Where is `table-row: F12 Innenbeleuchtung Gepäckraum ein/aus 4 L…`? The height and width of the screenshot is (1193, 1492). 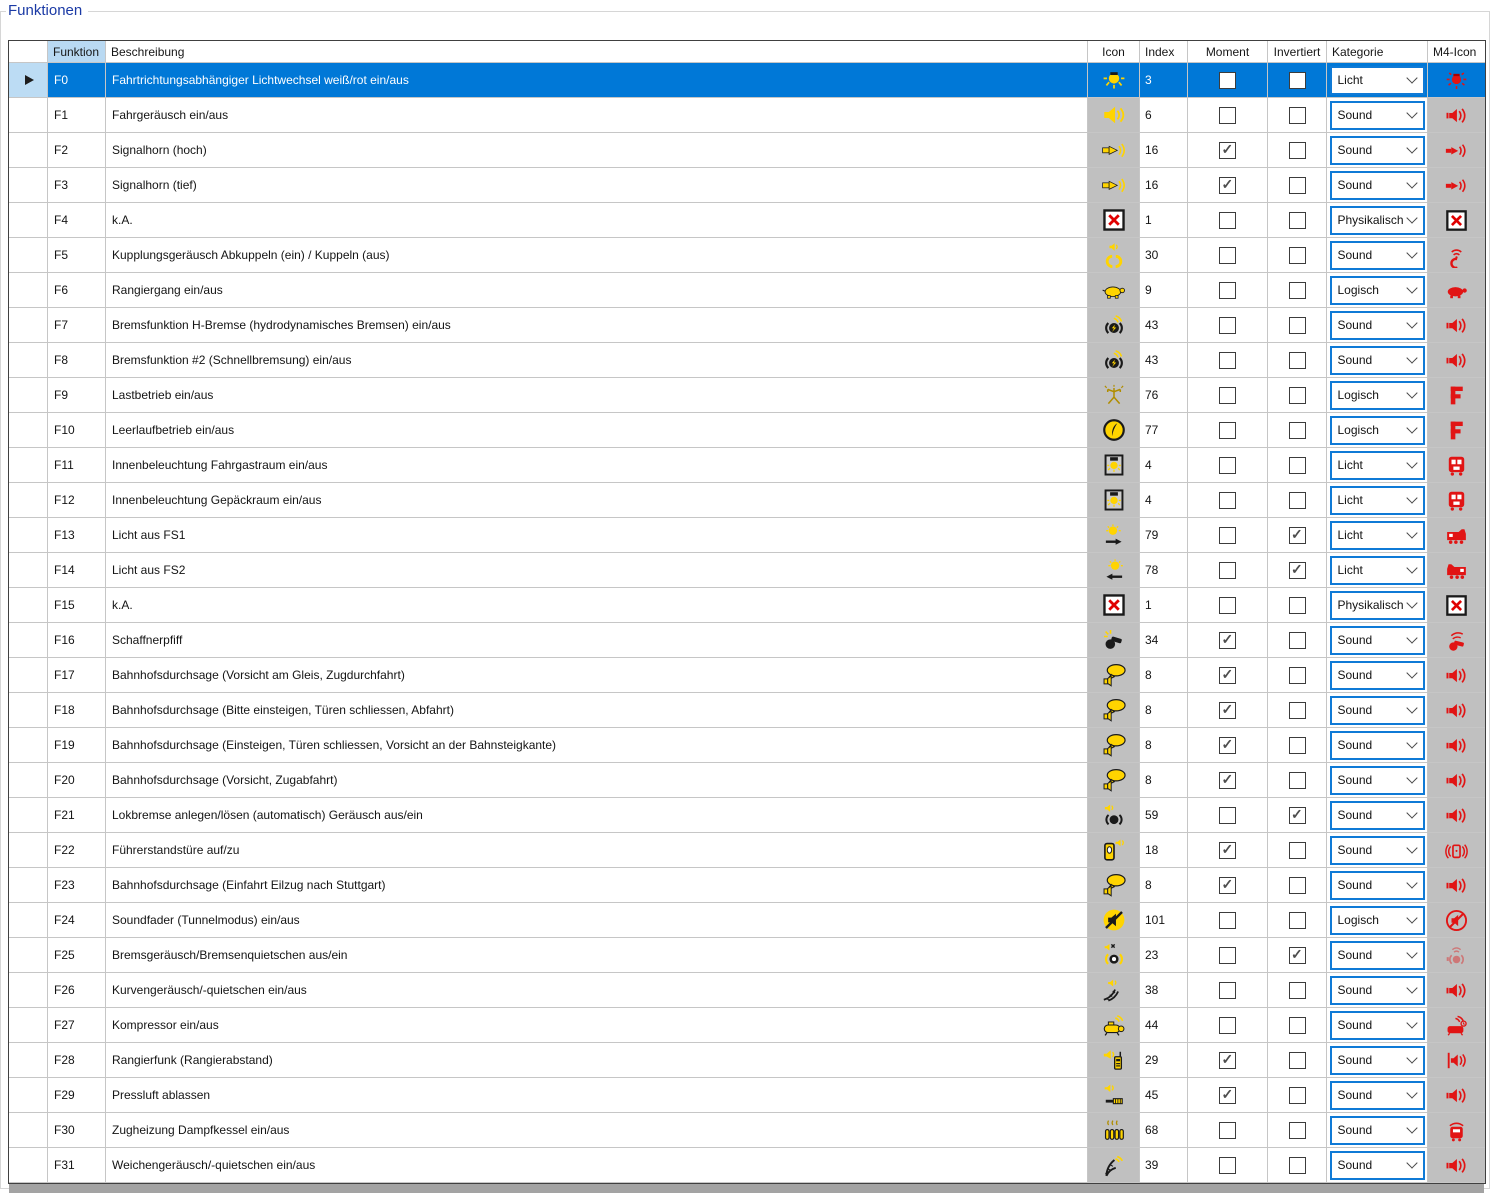
table-row: F12 Innenbeleuchtung Gepäckraum ein/aus 4 L… is located at coordinates (747, 500).